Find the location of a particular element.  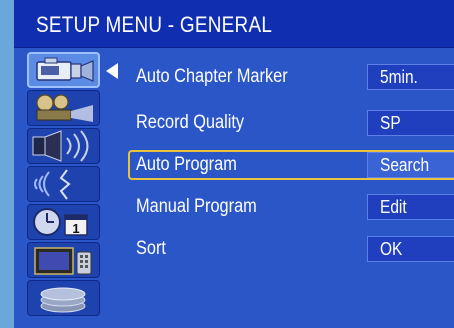

auto-program-search-button: Search is located at coordinates (410, 165).